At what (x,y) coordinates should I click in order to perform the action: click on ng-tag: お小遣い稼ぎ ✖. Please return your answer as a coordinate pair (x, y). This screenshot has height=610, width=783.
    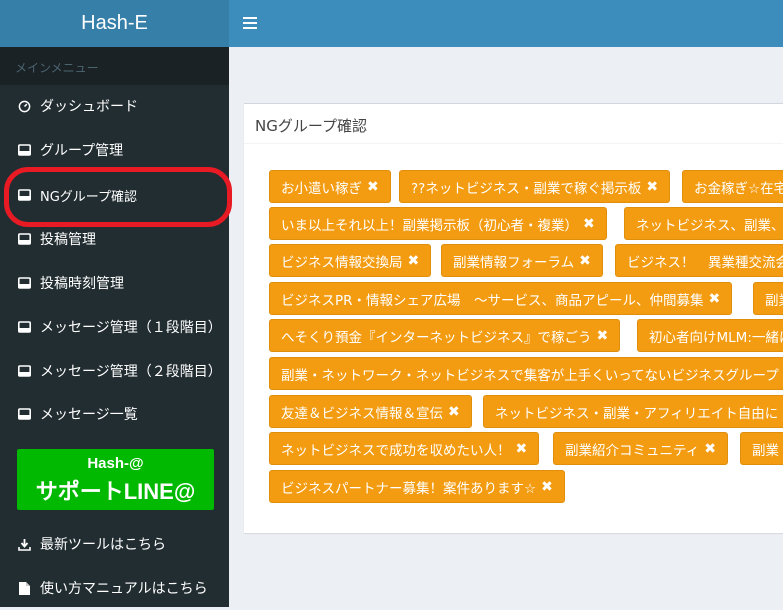
    Looking at the image, I should click on (330, 186).